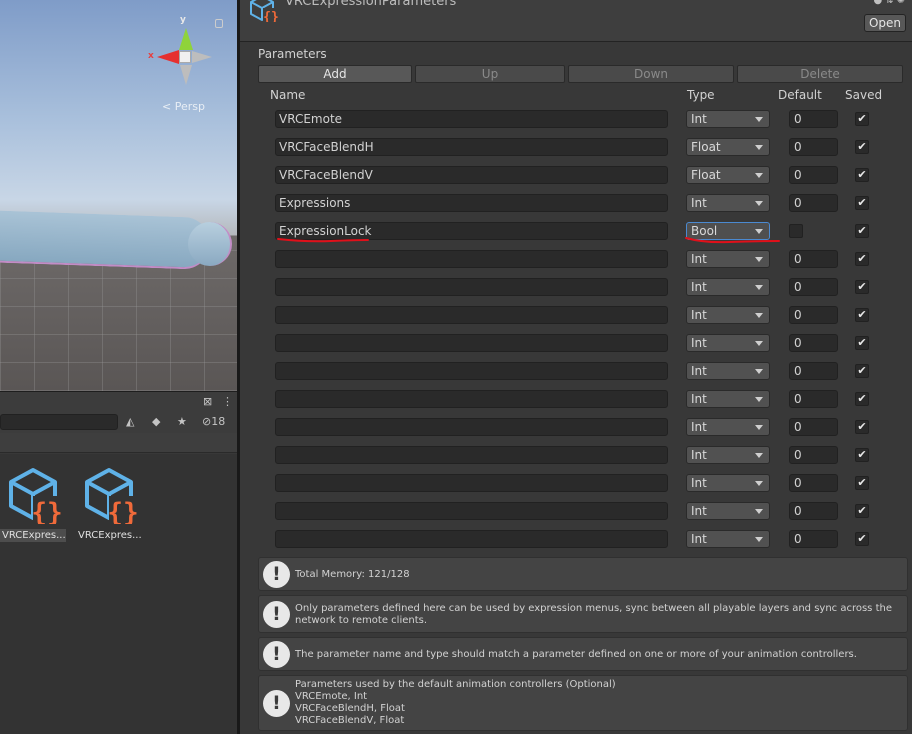 This screenshot has width=912, height=734. Describe the element at coordinates (471, 147) in the screenshot. I see `parameter-name-input: VRCFaceBlendH` at that location.